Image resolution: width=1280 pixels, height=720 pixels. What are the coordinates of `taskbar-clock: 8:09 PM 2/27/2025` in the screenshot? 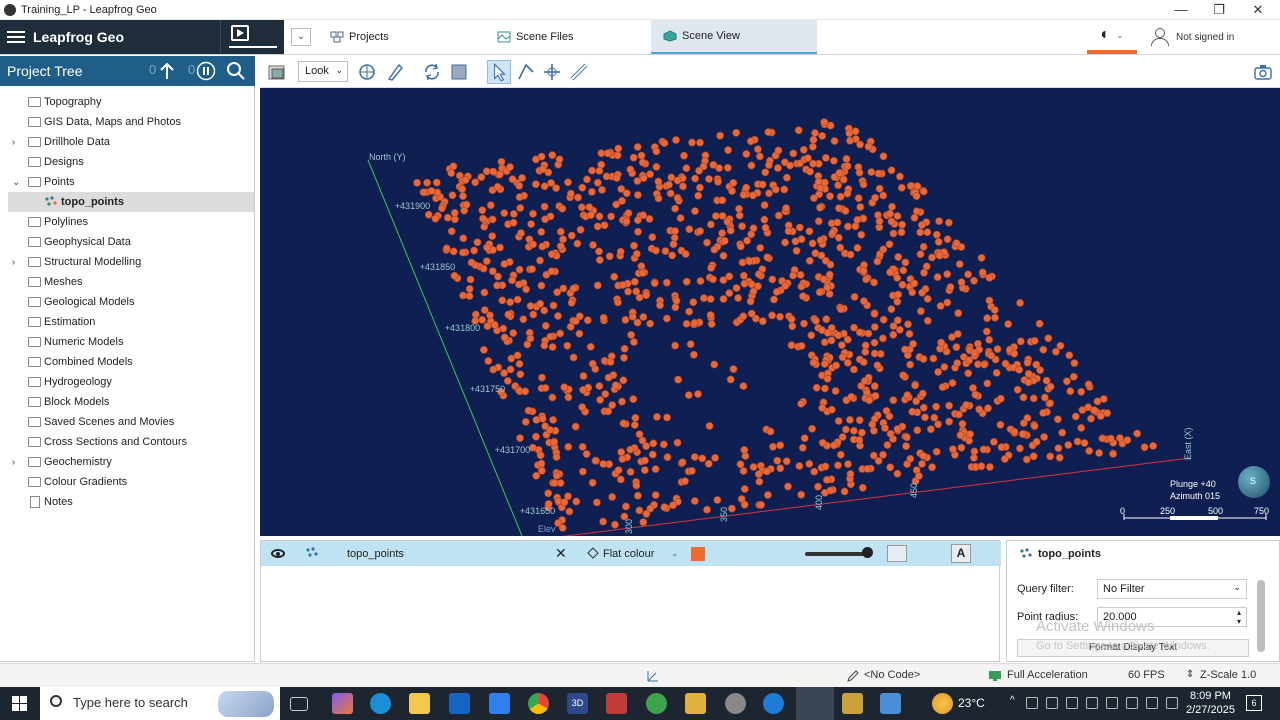 It's located at (1210, 703).